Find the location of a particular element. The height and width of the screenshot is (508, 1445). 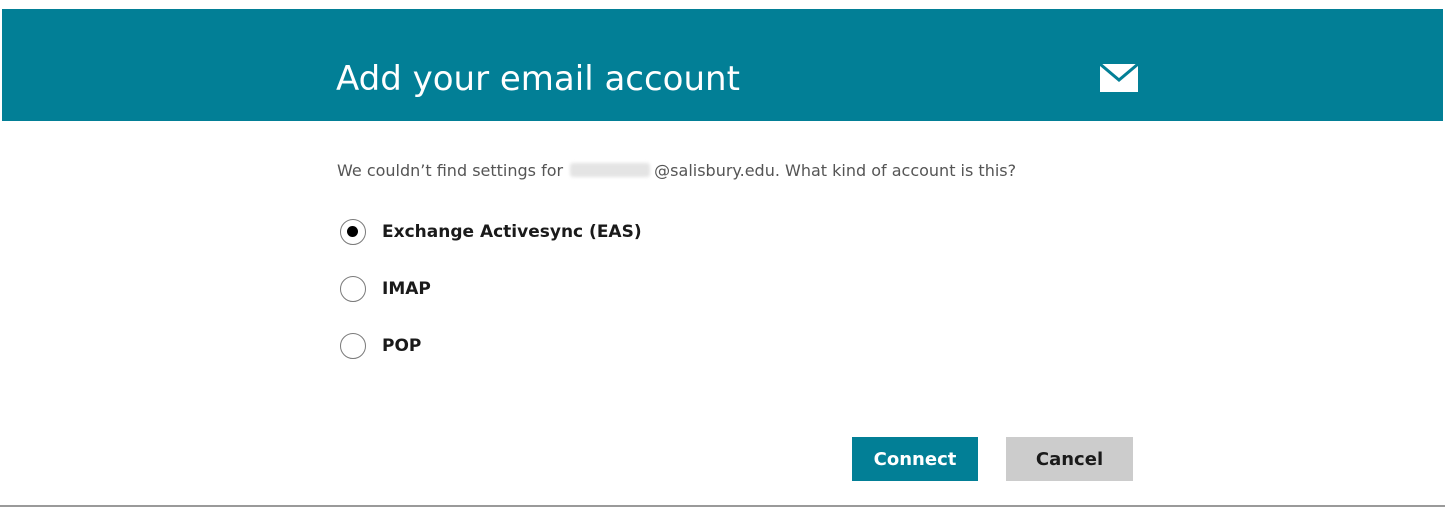

connect-button: Connect is located at coordinates (915, 459).